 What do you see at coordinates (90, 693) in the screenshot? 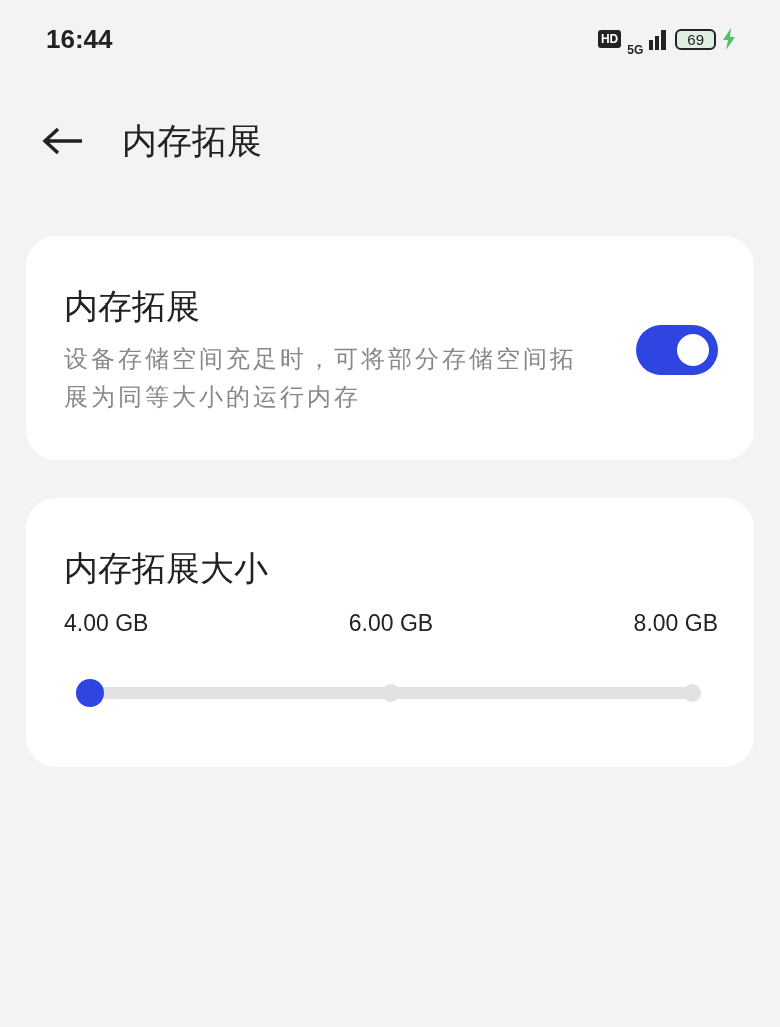
I see `slider-thumb` at bounding box center [90, 693].